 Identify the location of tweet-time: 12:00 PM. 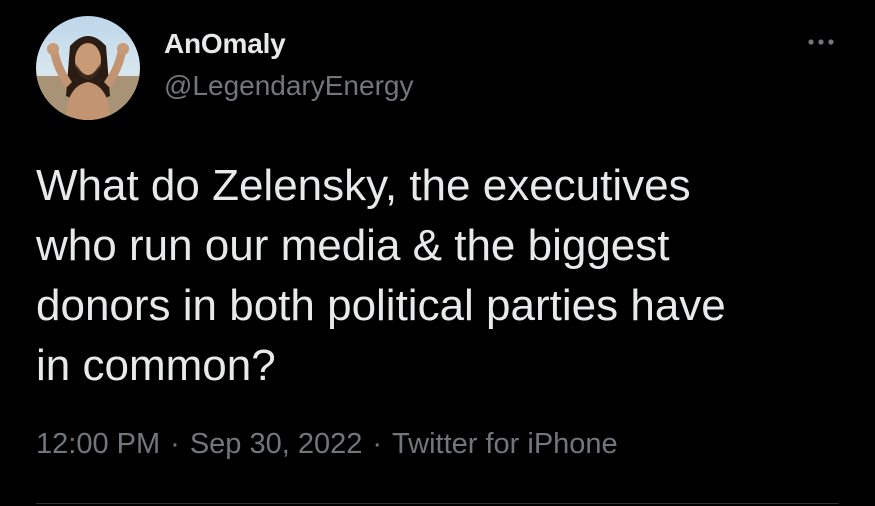
(98, 444).